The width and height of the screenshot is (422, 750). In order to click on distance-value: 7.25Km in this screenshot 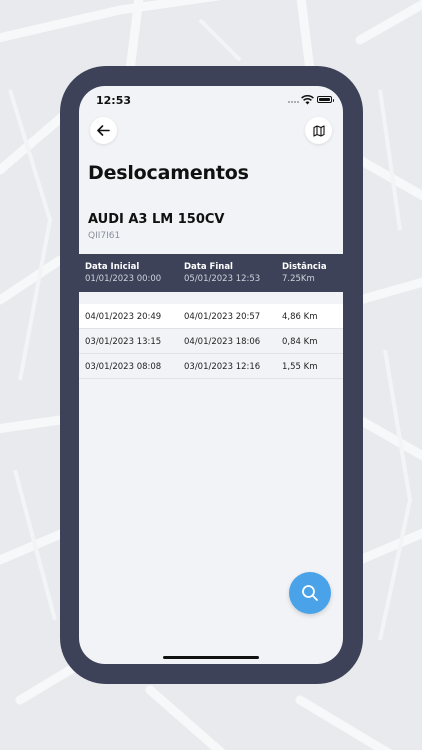, I will do `click(298, 279)`.